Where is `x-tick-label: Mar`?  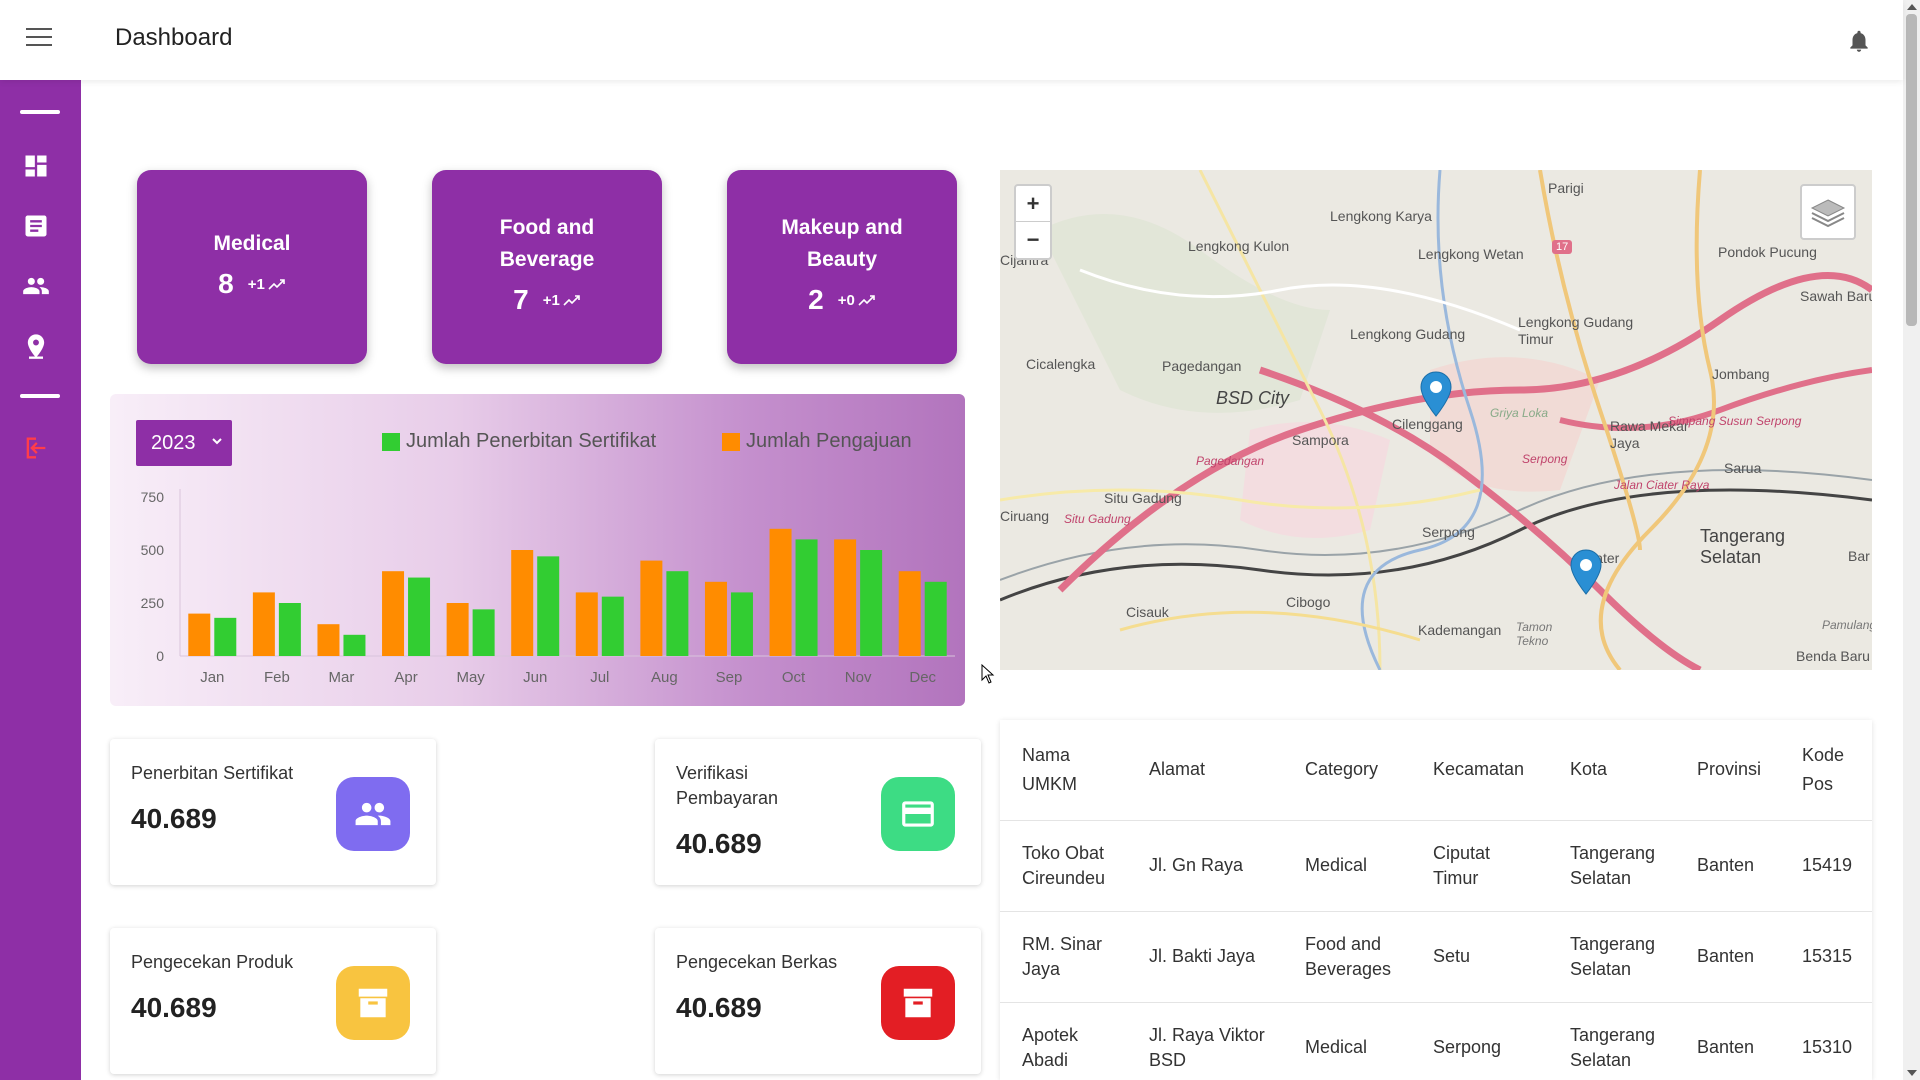
x-tick-label: Mar is located at coordinates (342, 677).